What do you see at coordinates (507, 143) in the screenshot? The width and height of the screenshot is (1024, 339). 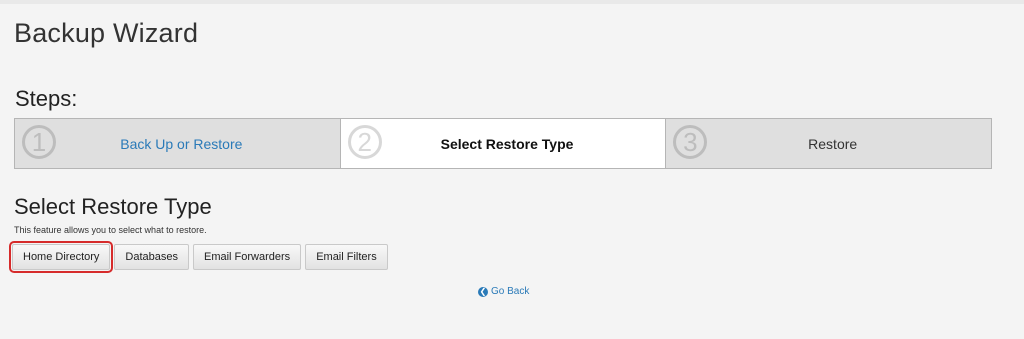 I see `step-label-select-restore-type: Select Restore Type` at bounding box center [507, 143].